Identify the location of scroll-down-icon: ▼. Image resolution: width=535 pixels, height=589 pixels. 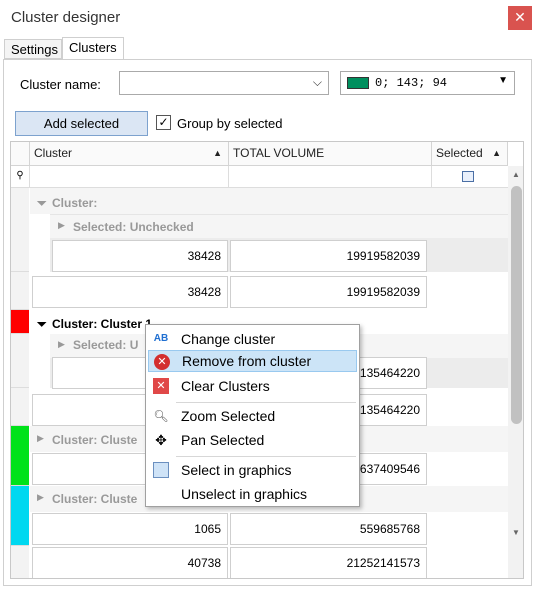
(516, 532).